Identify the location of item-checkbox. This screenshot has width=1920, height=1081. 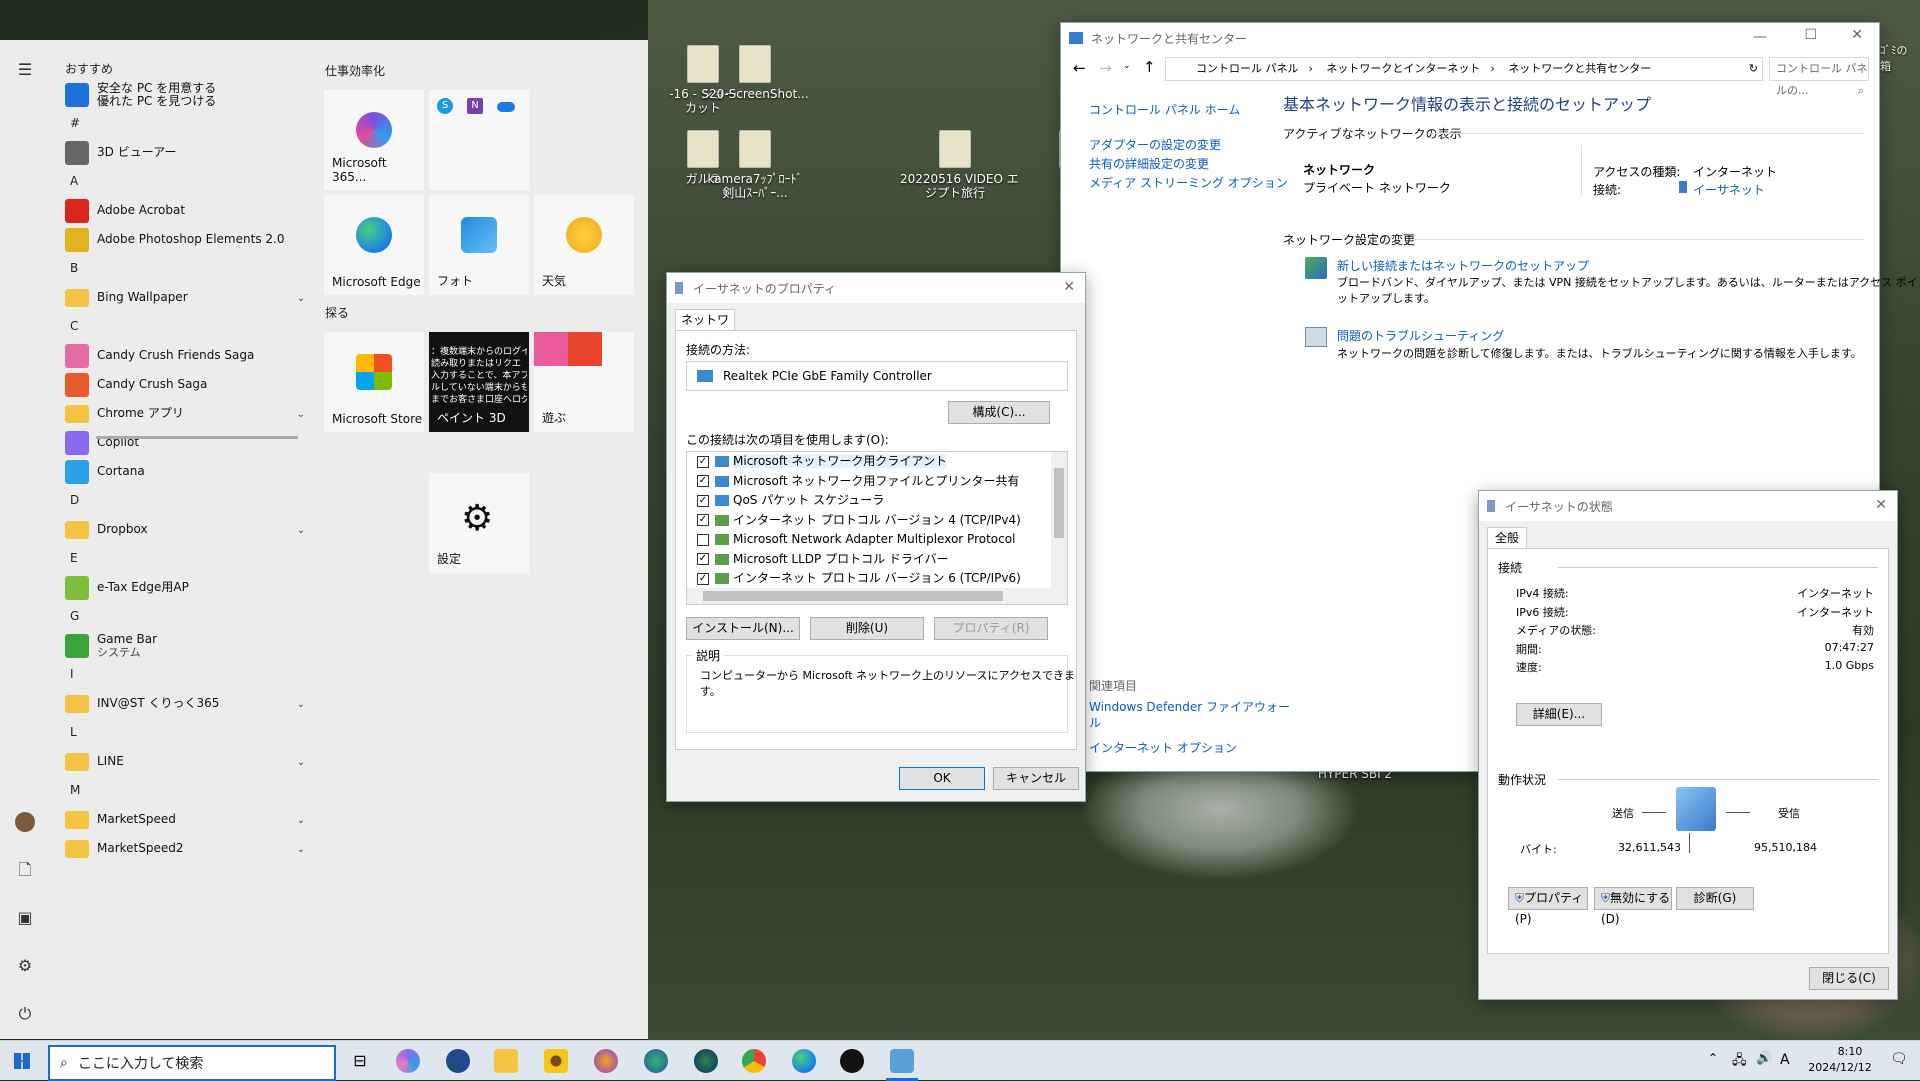
(703, 539).